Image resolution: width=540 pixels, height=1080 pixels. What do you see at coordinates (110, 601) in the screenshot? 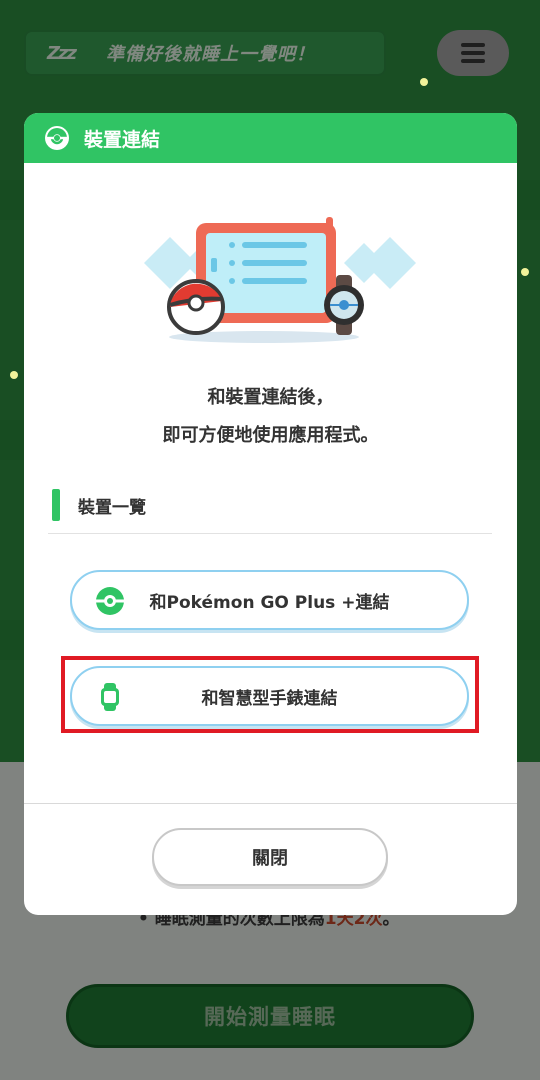
I see `go-plus-icon` at bounding box center [110, 601].